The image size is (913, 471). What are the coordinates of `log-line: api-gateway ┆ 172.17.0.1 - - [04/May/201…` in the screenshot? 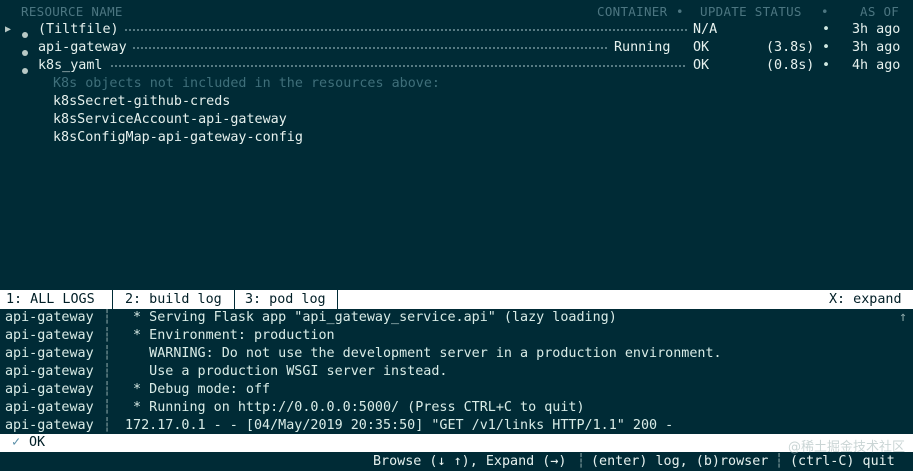 It's located at (456, 426).